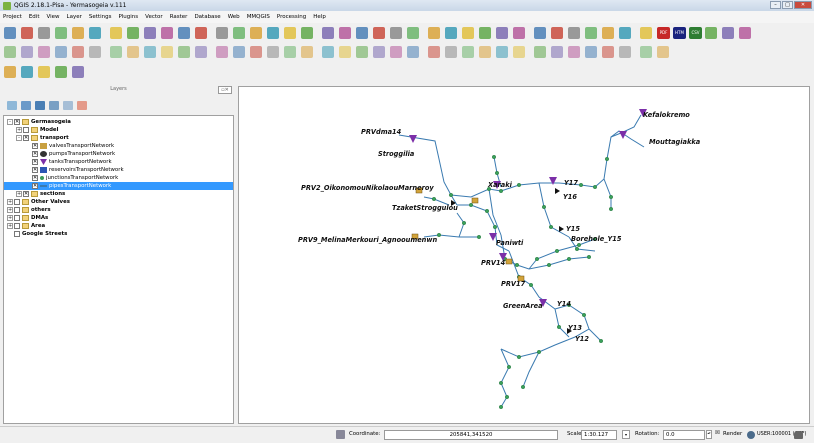 This screenshot has height=443, width=814. I want to click on menu-plugins: Plugins, so click(128, 17).